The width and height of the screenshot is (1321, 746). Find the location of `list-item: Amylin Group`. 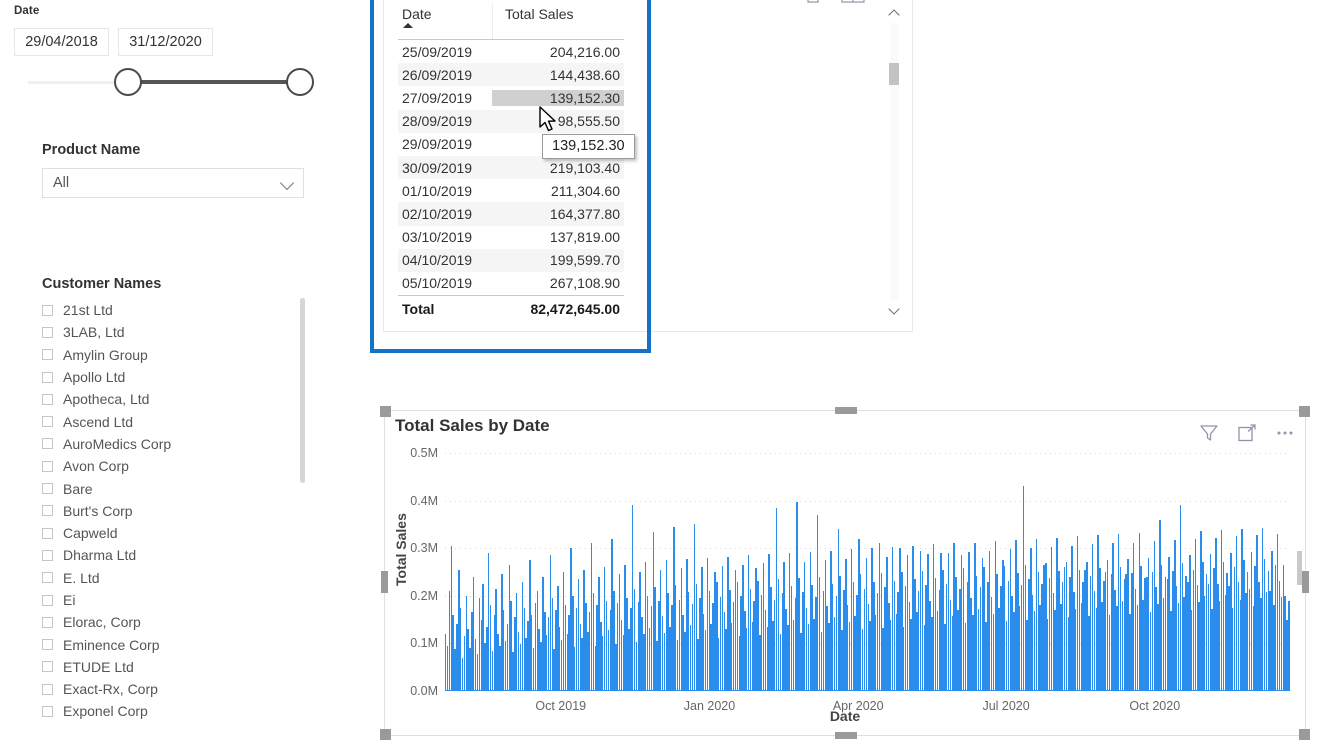

list-item: Amylin Group is located at coordinates (177, 355).